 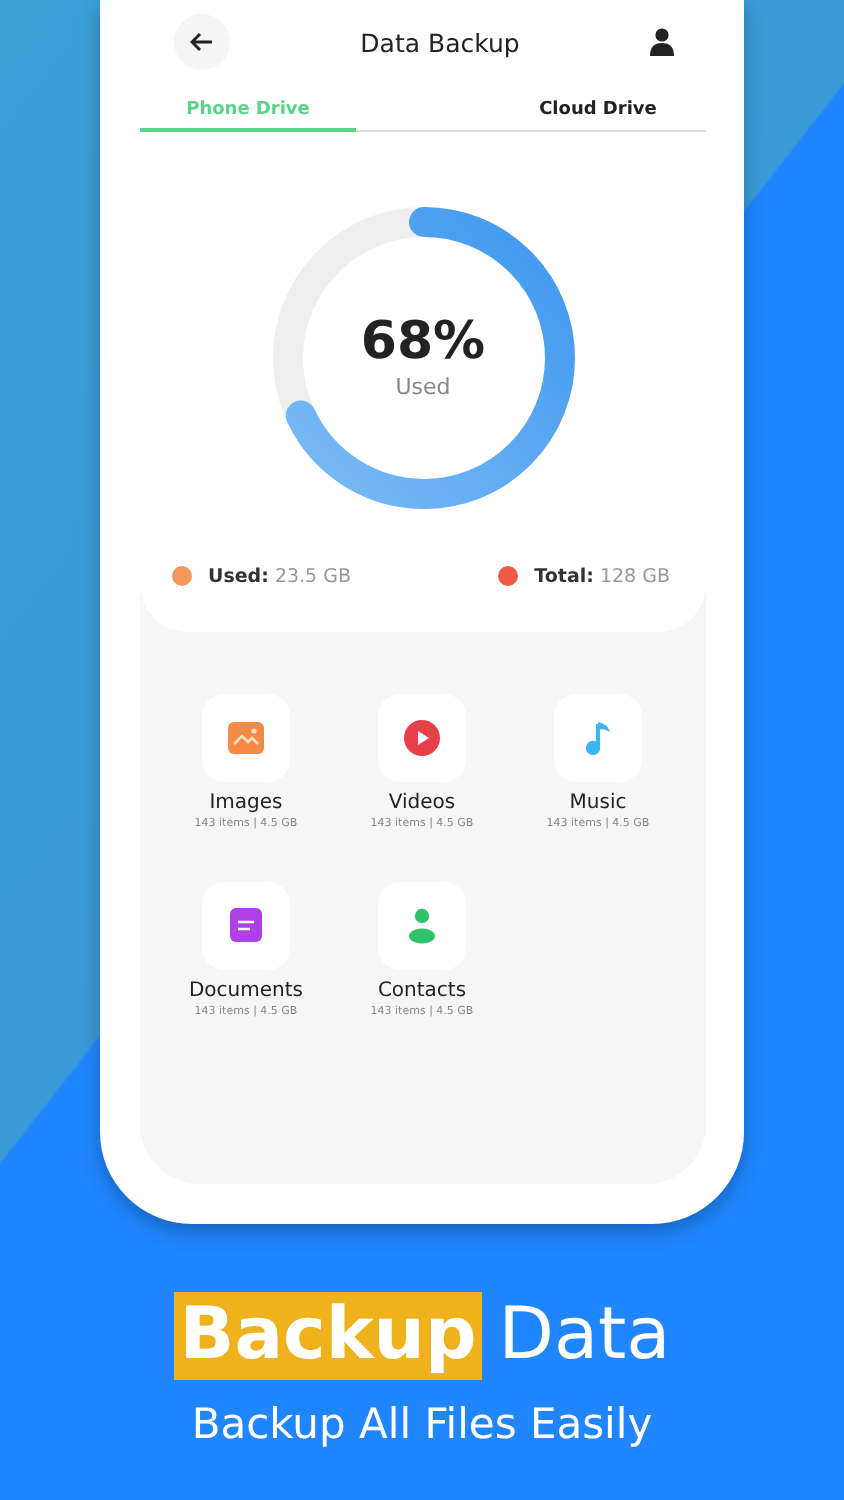 What do you see at coordinates (246, 990) in the screenshot?
I see `category-name: Documents` at bounding box center [246, 990].